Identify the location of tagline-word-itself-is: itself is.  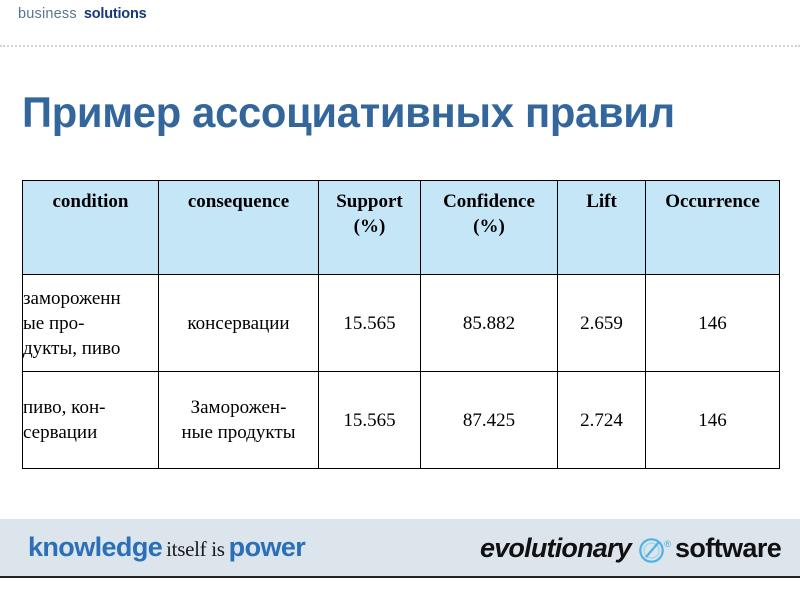
(195, 549).